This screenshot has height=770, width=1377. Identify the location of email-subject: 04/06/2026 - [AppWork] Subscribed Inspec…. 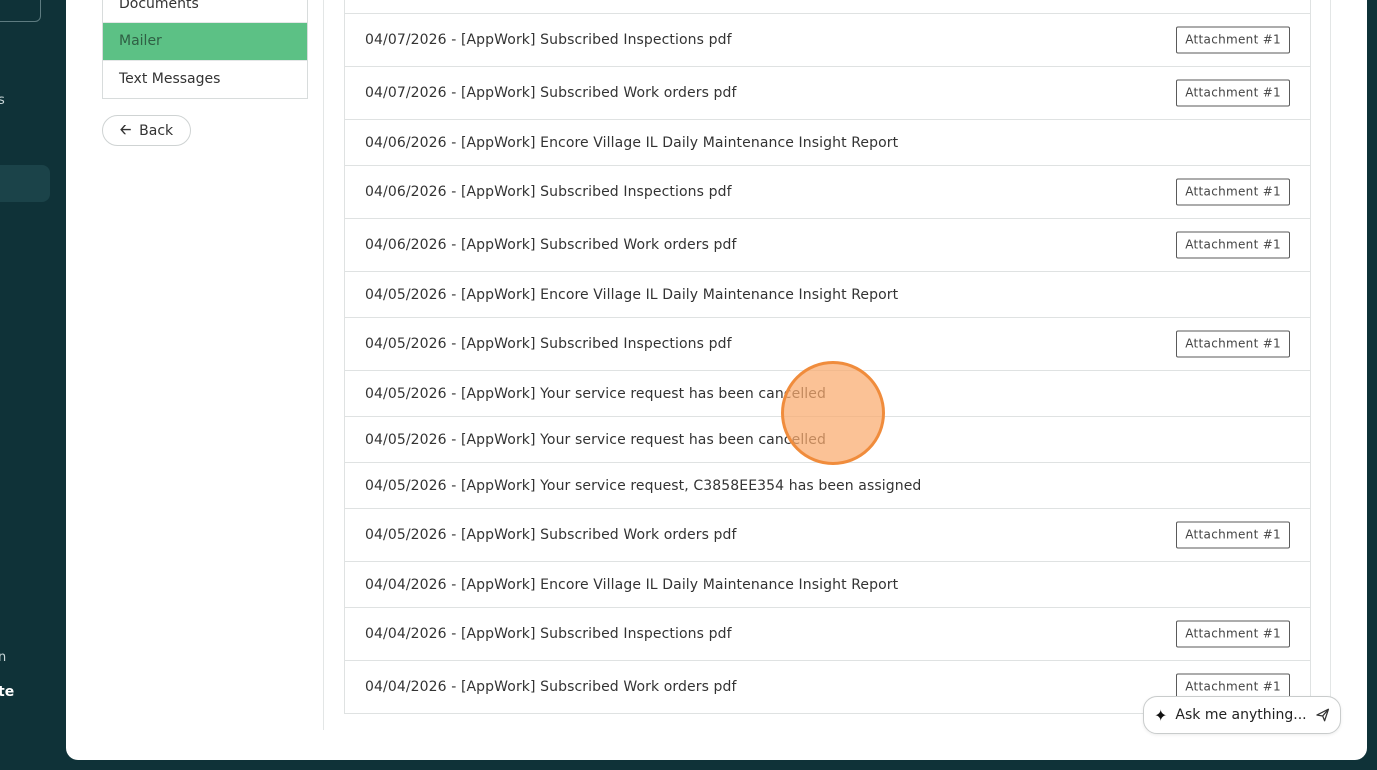
(548, 192).